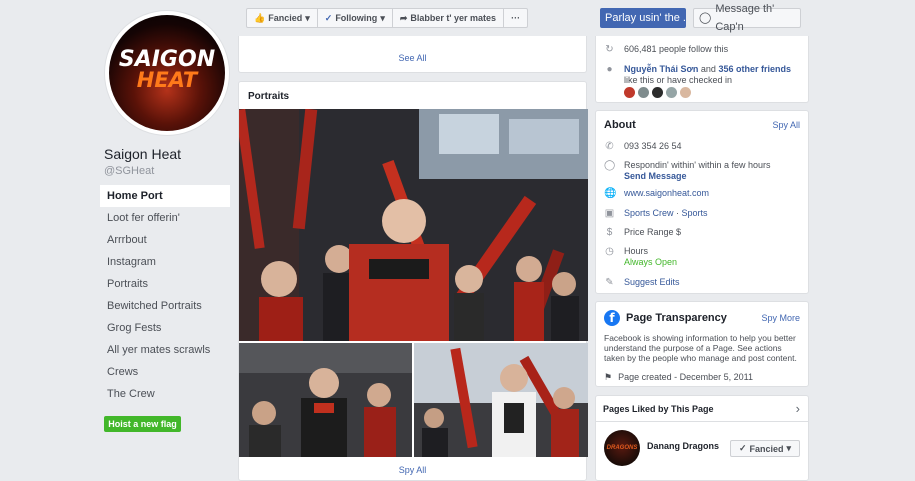 This screenshot has width=915, height=481. What do you see at coordinates (142, 154) in the screenshot?
I see `page-name: Saigon Heat` at bounding box center [142, 154].